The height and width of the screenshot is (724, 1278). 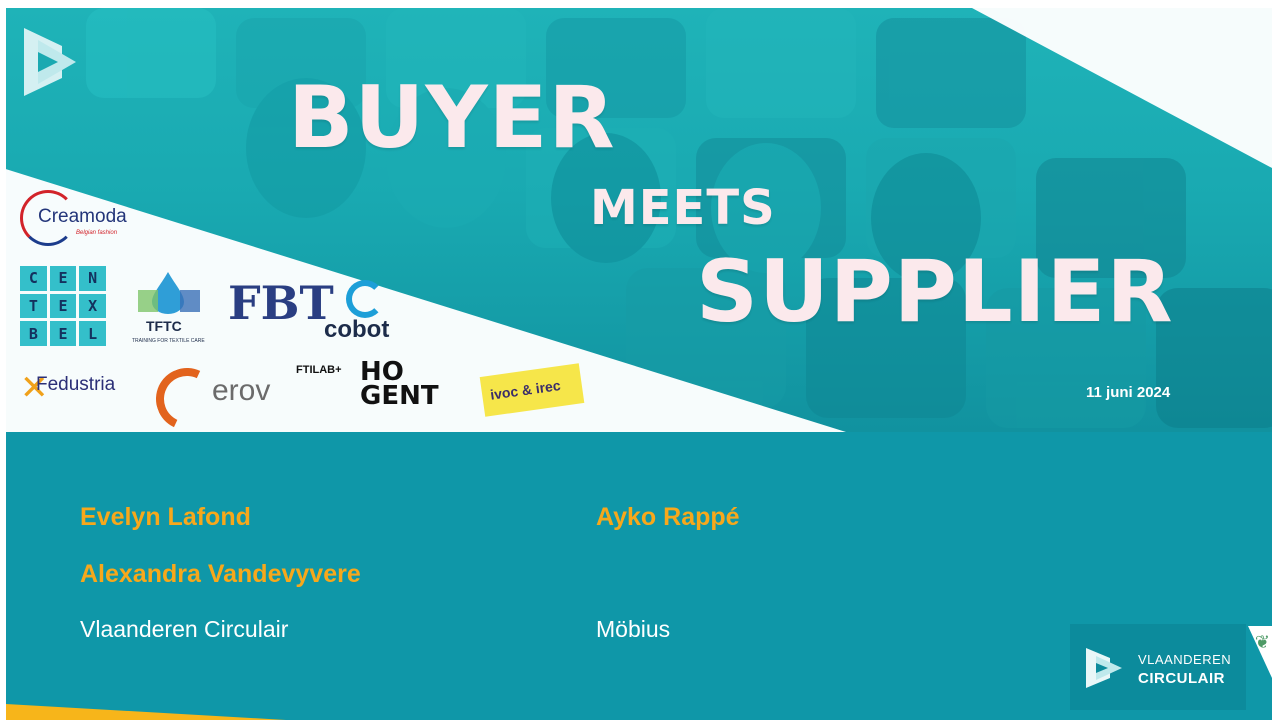 What do you see at coordinates (1181, 678) in the screenshot?
I see `footer-logo-line2: CIRCULAIR` at bounding box center [1181, 678].